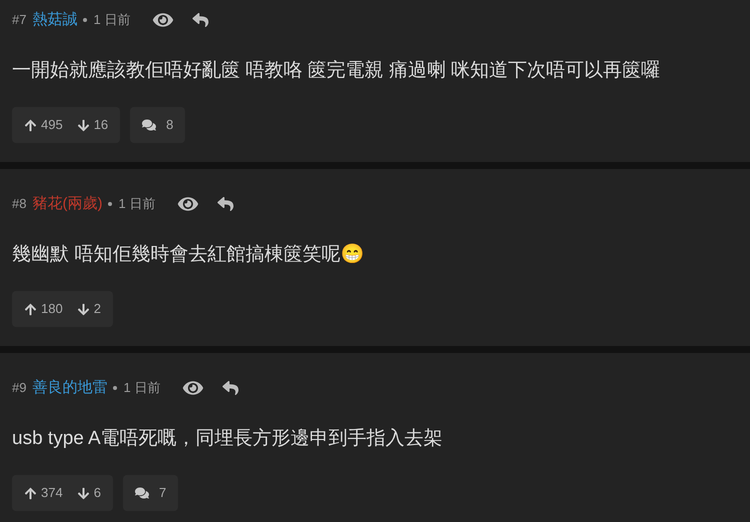 This screenshot has height=522, width=750. What do you see at coordinates (55, 20) in the screenshot?
I see `username: 熱菇誠` at bounding box center [55, 20].